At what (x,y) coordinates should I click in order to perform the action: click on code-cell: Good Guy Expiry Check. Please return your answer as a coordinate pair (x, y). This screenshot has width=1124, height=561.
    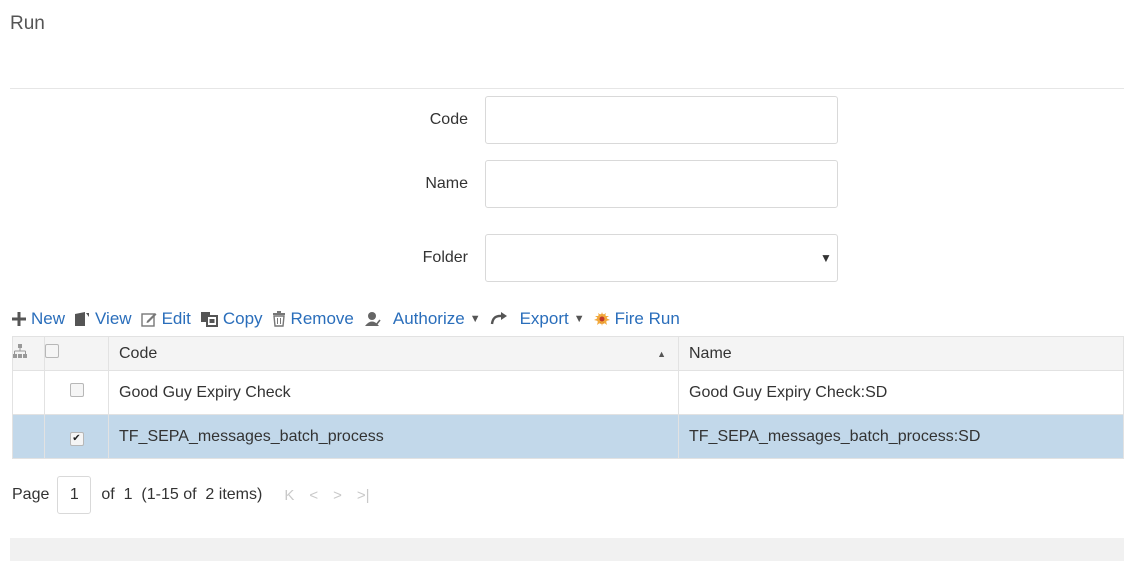
    Looking at the image, I should click on (393, 392).